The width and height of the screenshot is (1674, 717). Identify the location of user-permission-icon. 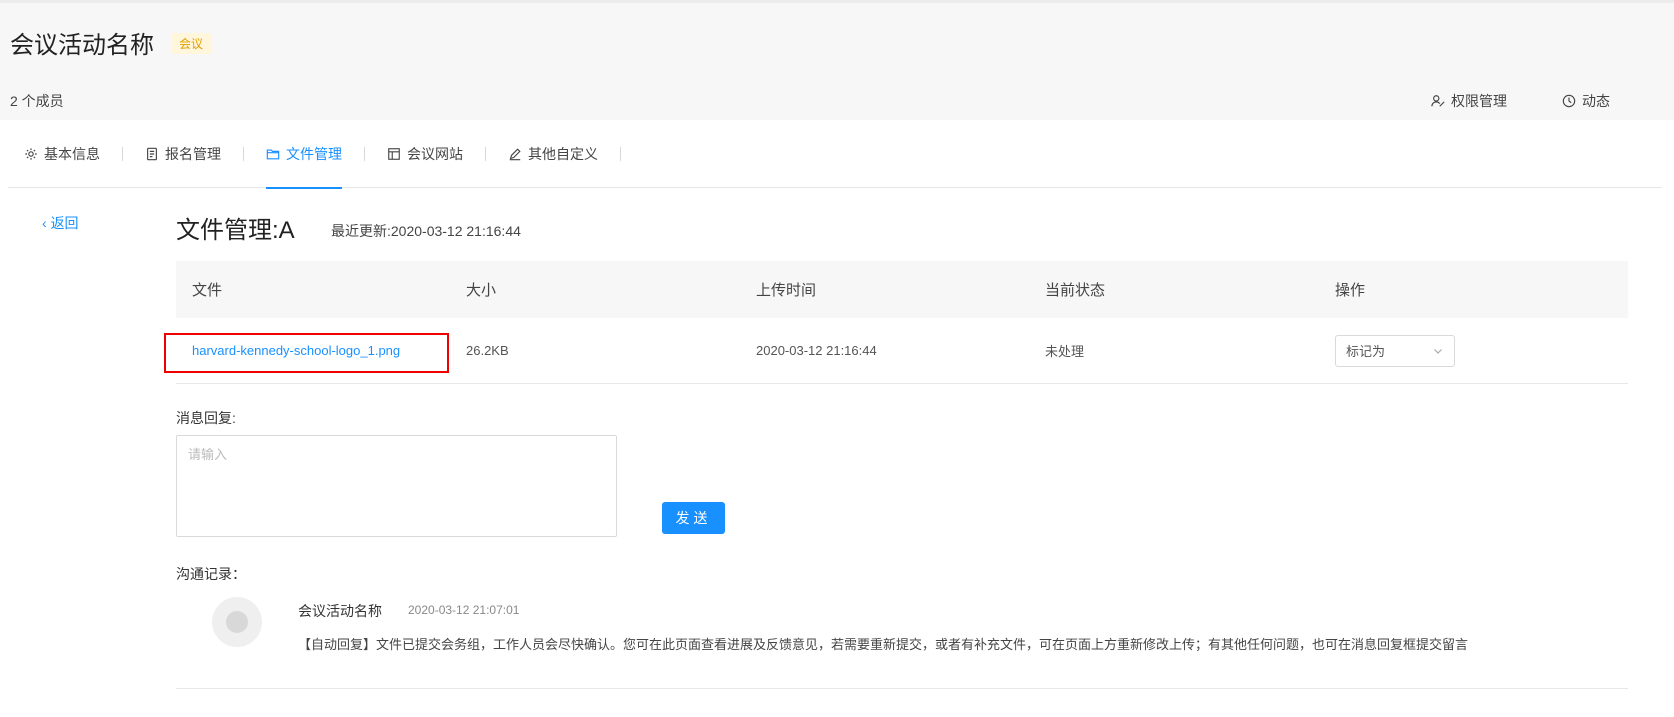
(1438, 101).